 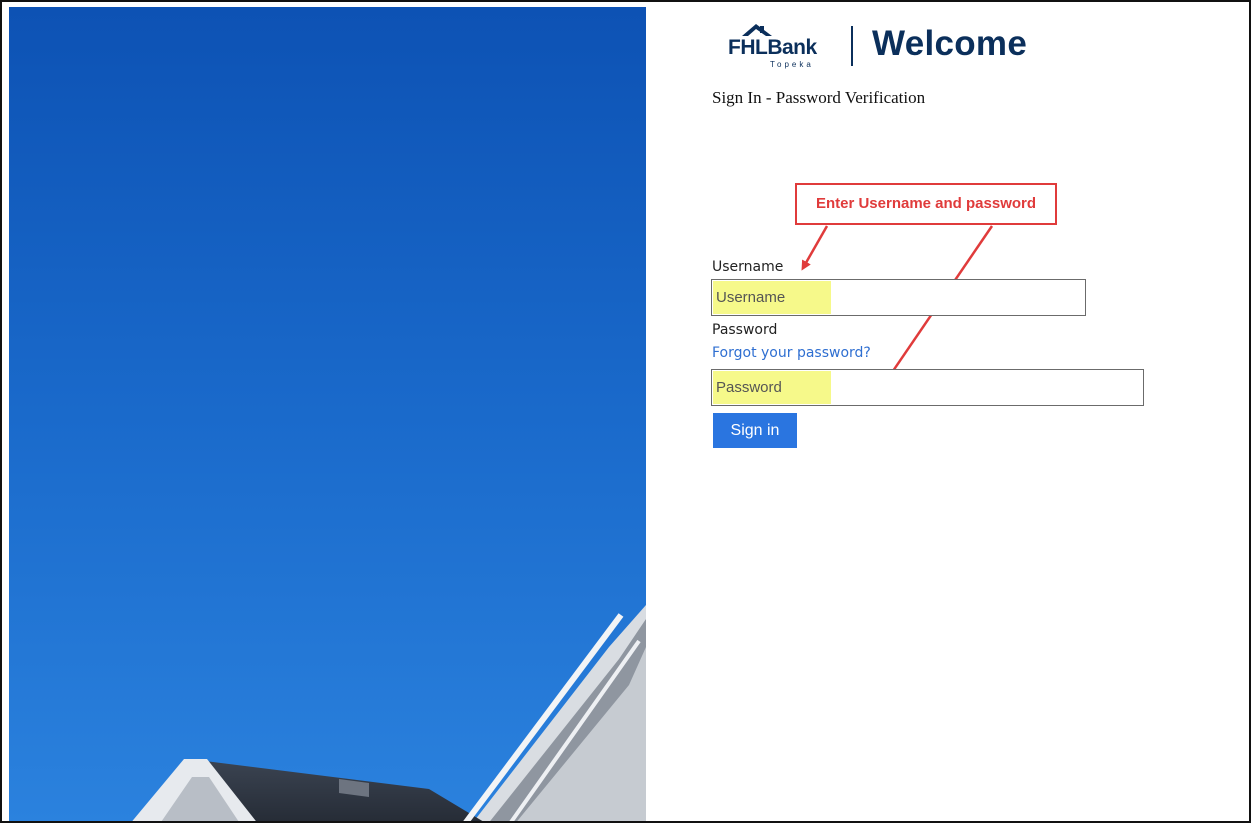 I want to click on page-subtitle: Sign In - Password Verification, so click(x=819, y=97).